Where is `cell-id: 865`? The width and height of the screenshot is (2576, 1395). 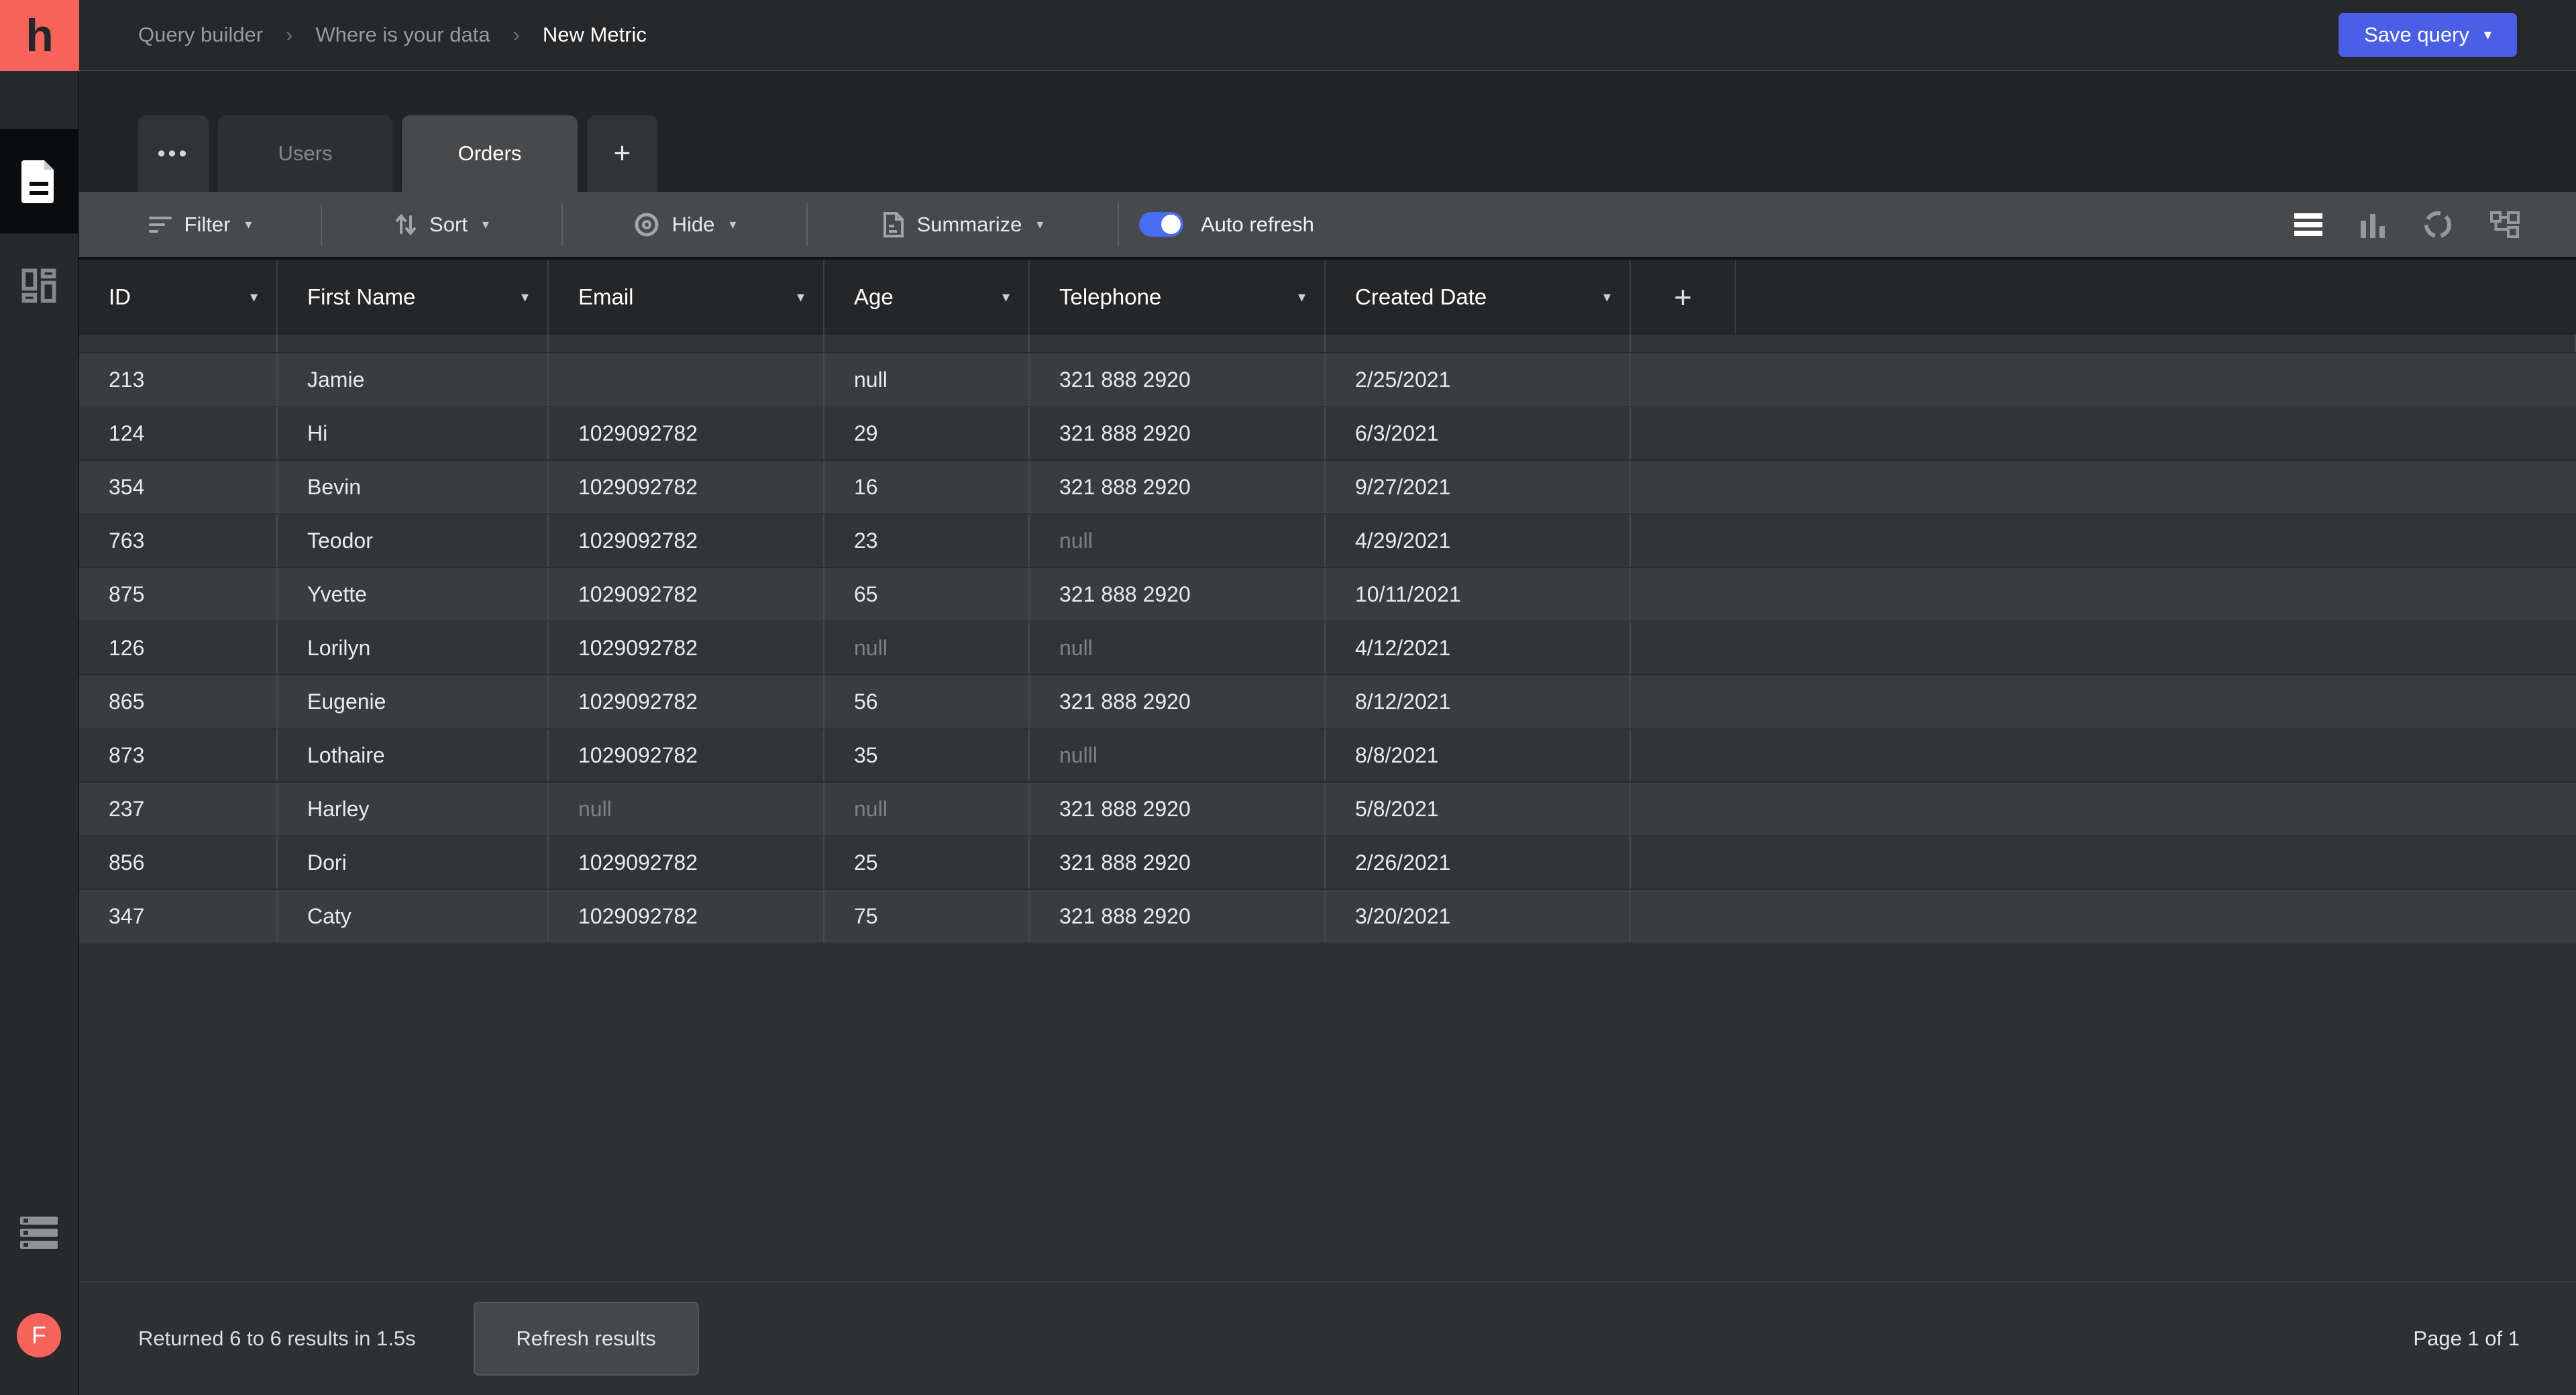
cell-id: 865 is located at coordinates (178, 701).